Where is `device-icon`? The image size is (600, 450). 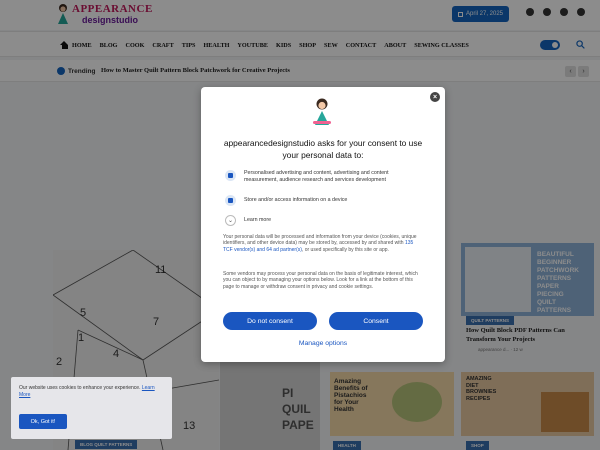
device-icon is located at coordinates (230, 200).